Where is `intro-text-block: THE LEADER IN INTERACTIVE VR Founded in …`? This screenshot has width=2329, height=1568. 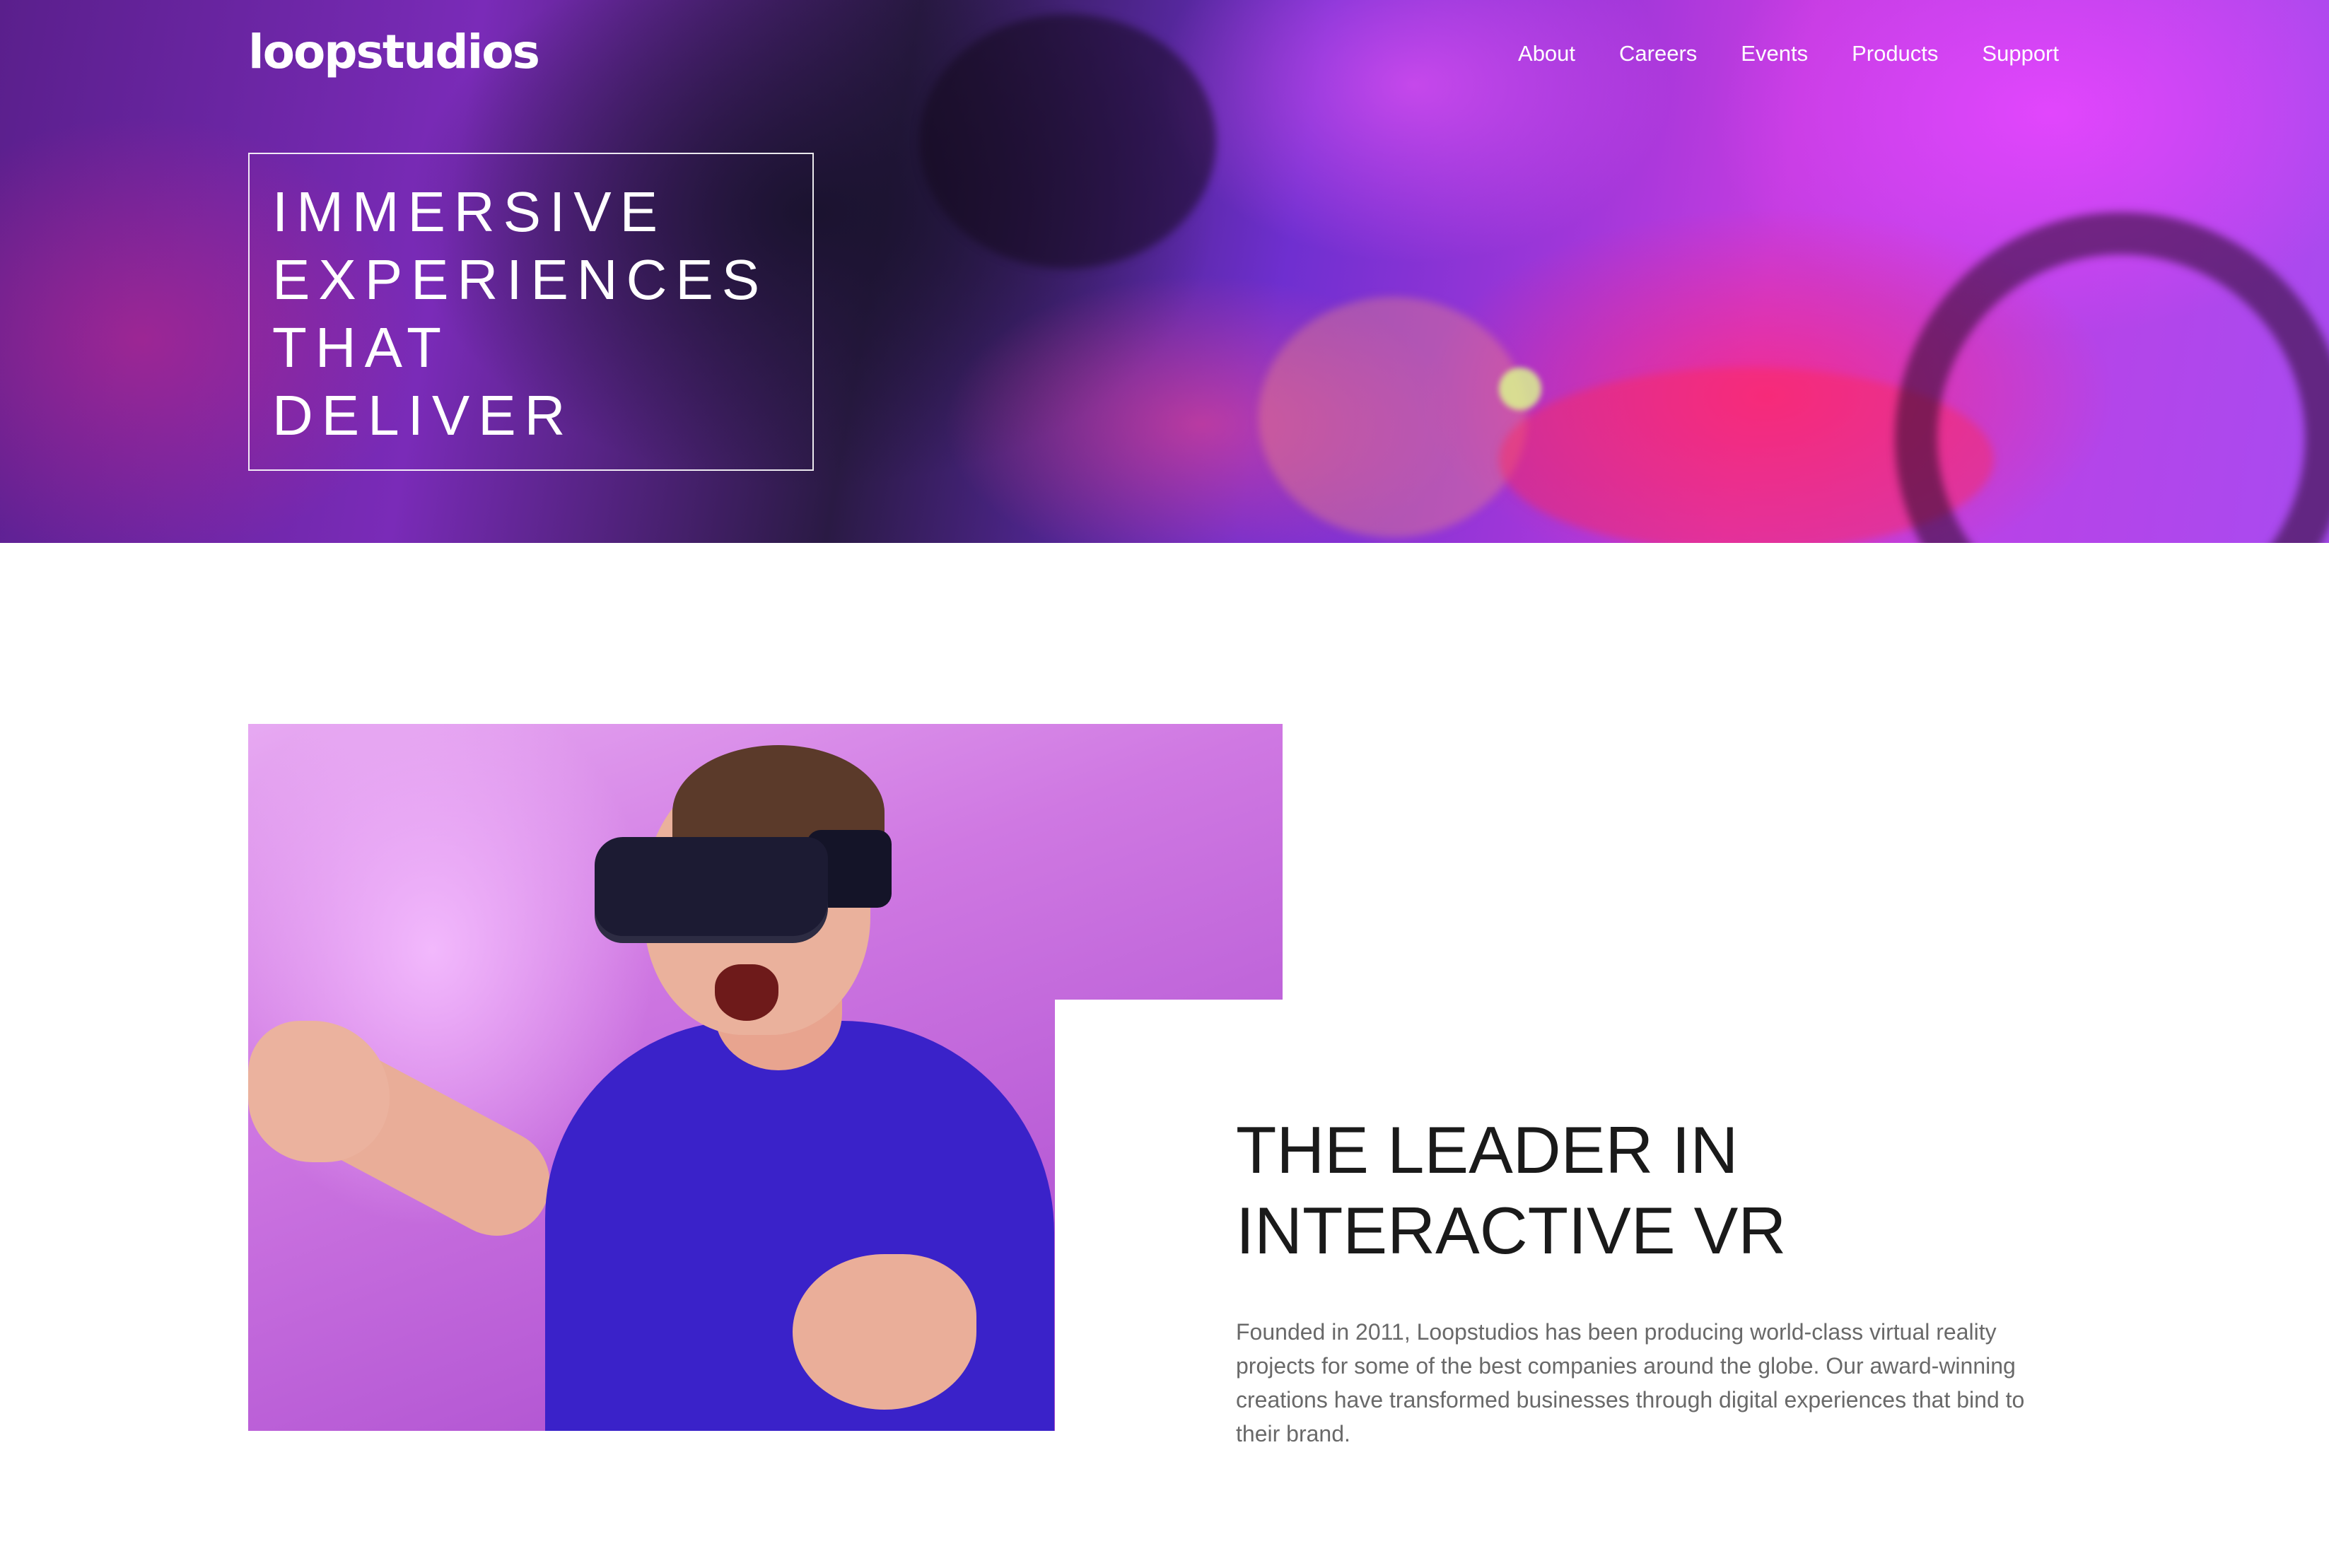 intro-text-block: THE LEADER IN INTERACTIVE VR Founded in … is located at coordinates (1646, 1280).